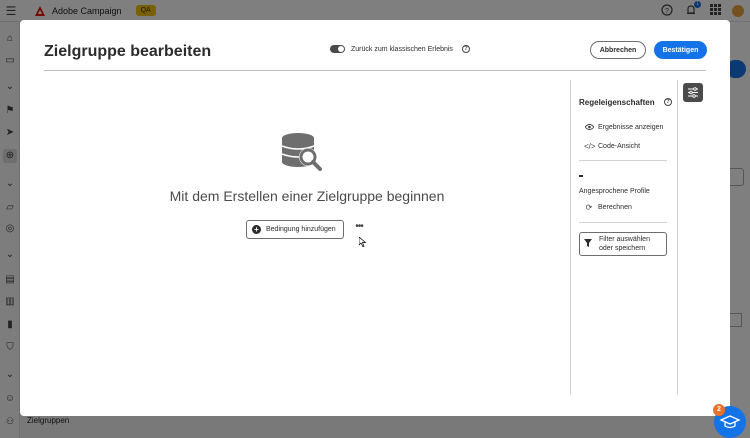  I want to click on panel-divider-right, so click(677, 237).